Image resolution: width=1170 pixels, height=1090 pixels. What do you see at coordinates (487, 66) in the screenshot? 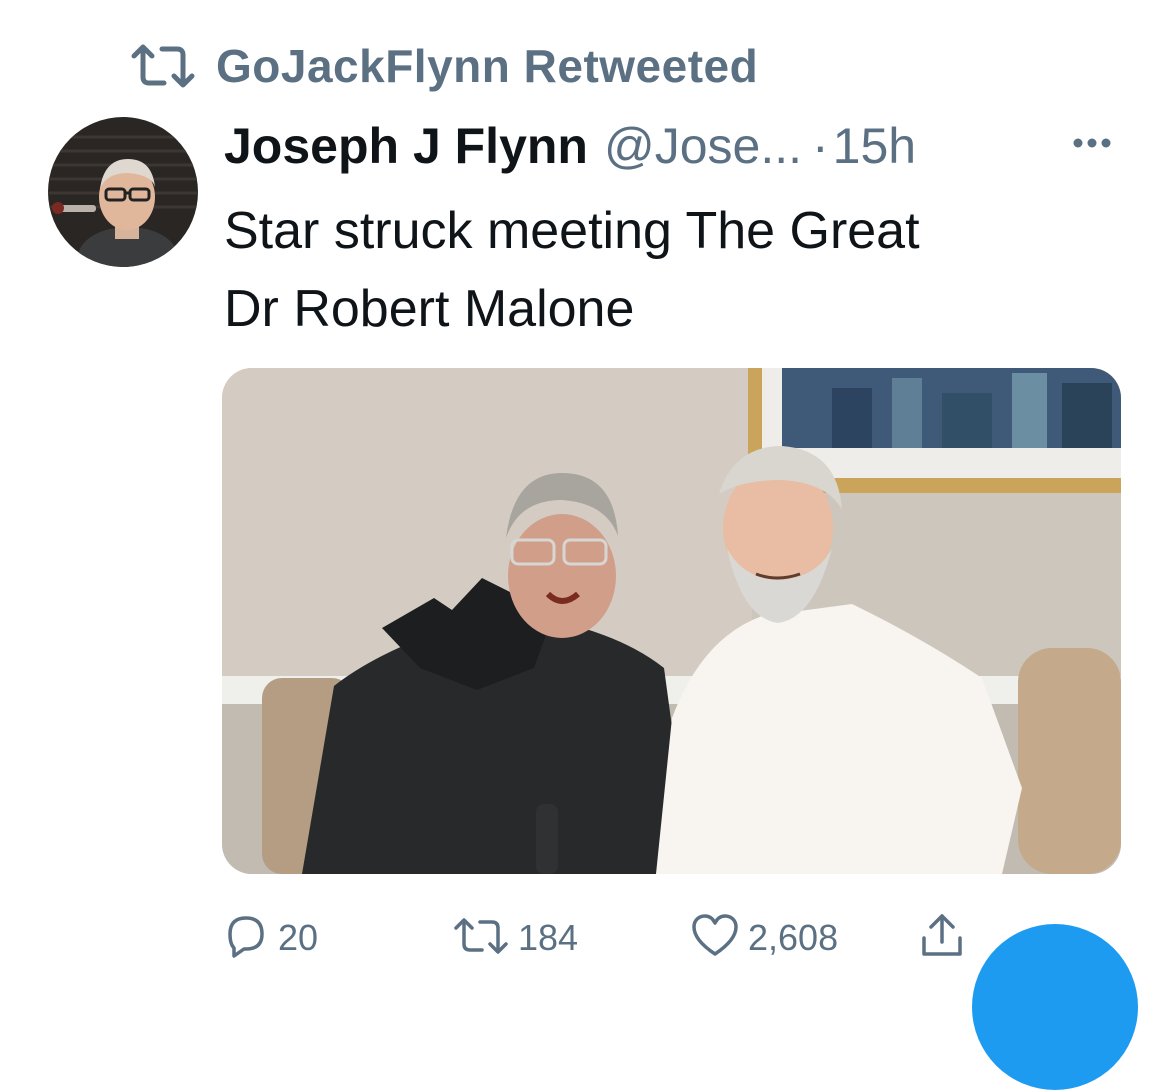
I see `retweeted-by-label: GoJackFlynn Retweeted` at bounding box center [487, 66].